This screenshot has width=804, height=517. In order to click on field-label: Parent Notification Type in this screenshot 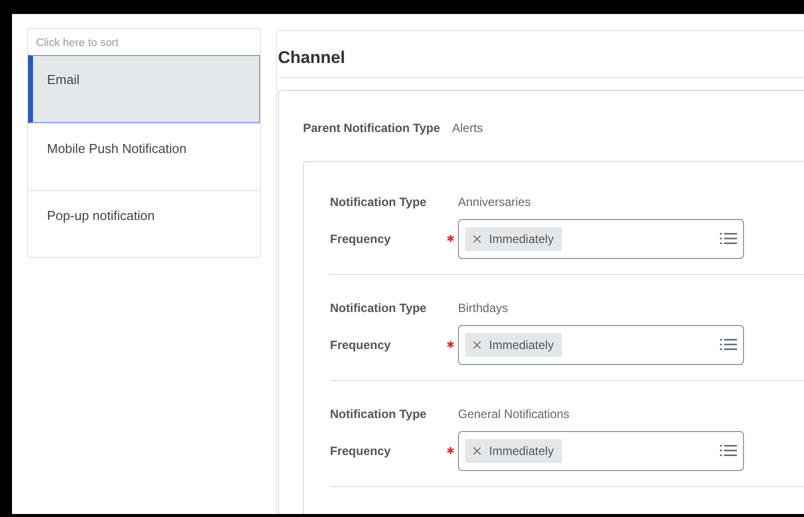, I will do `click(371, 128)`.